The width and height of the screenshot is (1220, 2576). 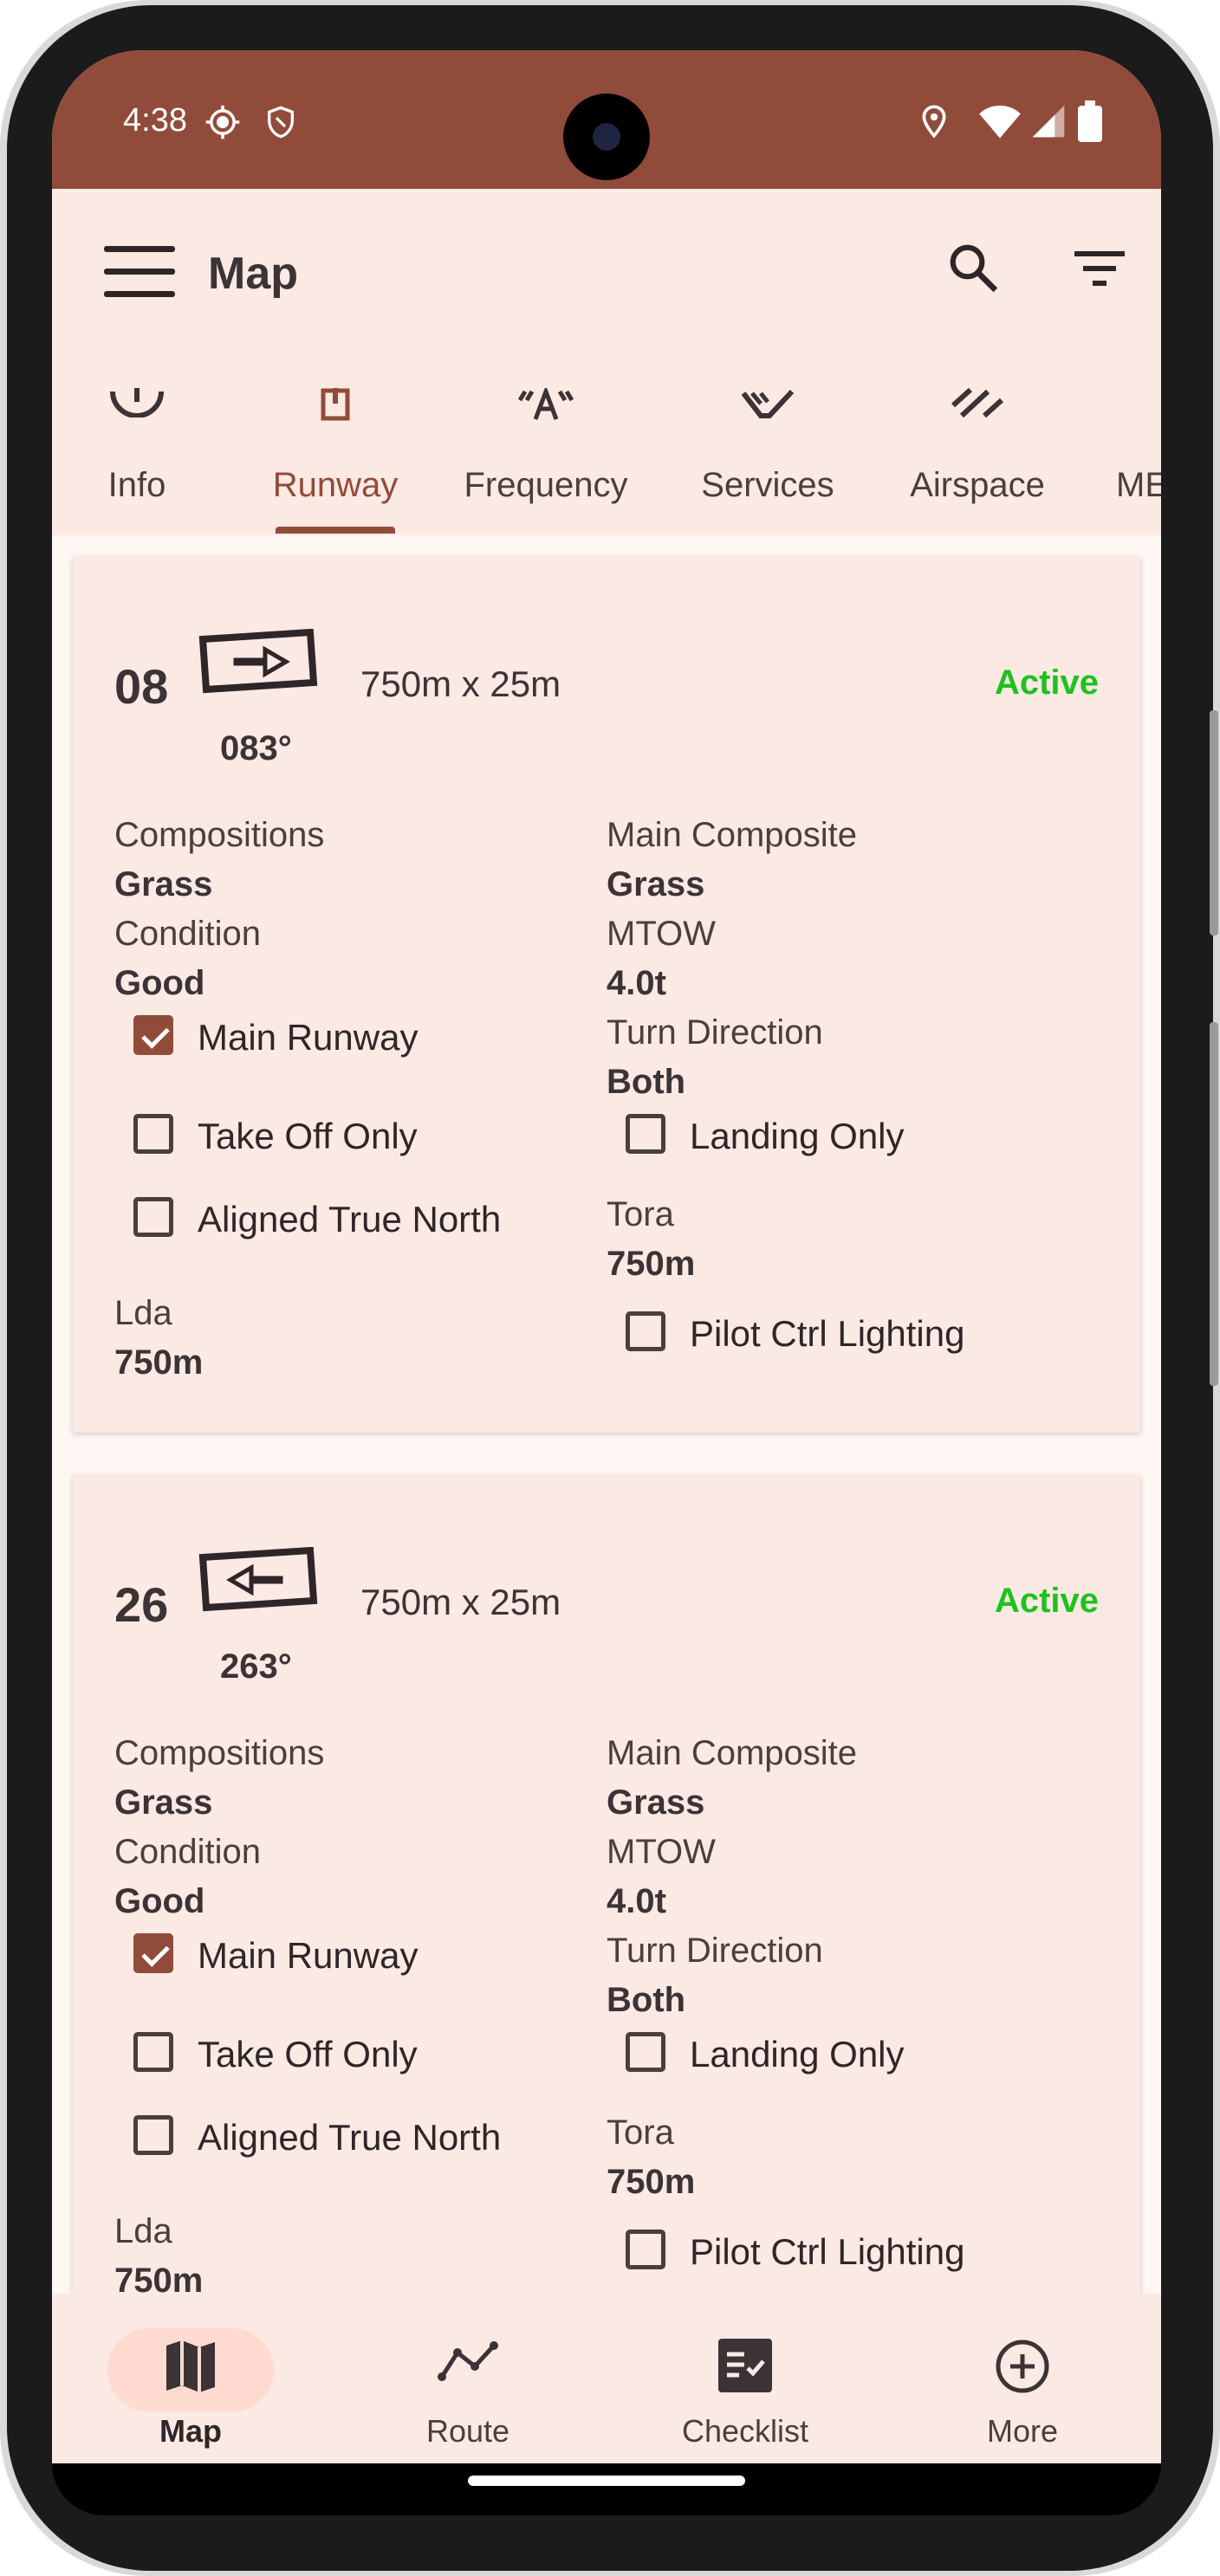 What do you see at coordinates (745, 2431) in the screenshot?
I see `nav-label: Checklist` at bounding box center [745, 2431].